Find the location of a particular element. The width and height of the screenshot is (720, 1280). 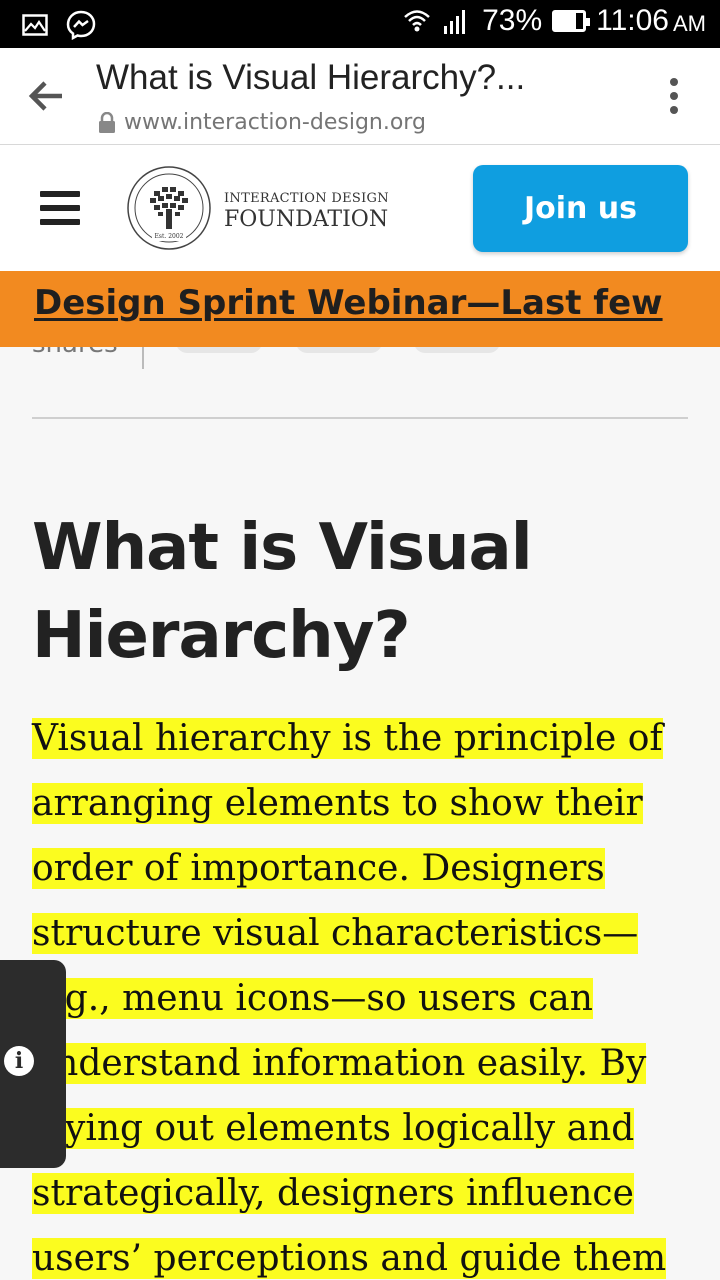

body-line: e.g., menu icons—so users can is located at coordinates (362, 998).